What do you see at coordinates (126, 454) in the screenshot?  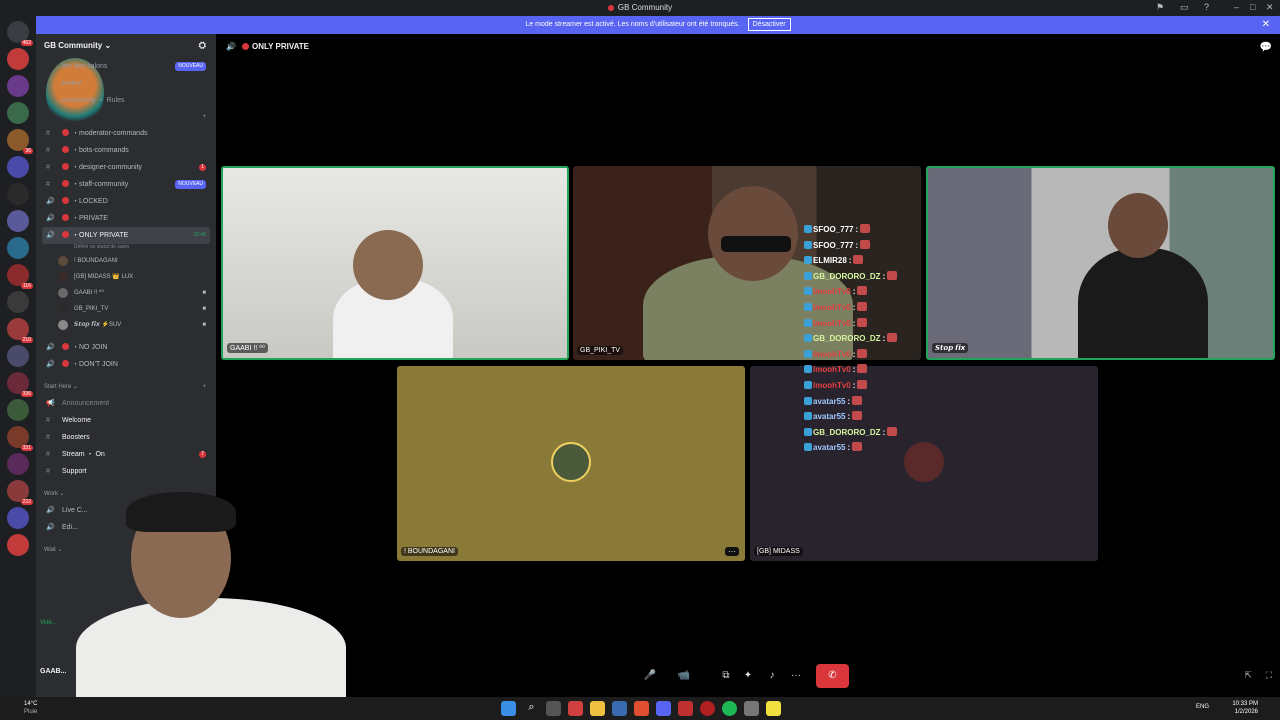 I see `channel-stream-on: # Stream ・ On 7` at bounding box center [126, 454].